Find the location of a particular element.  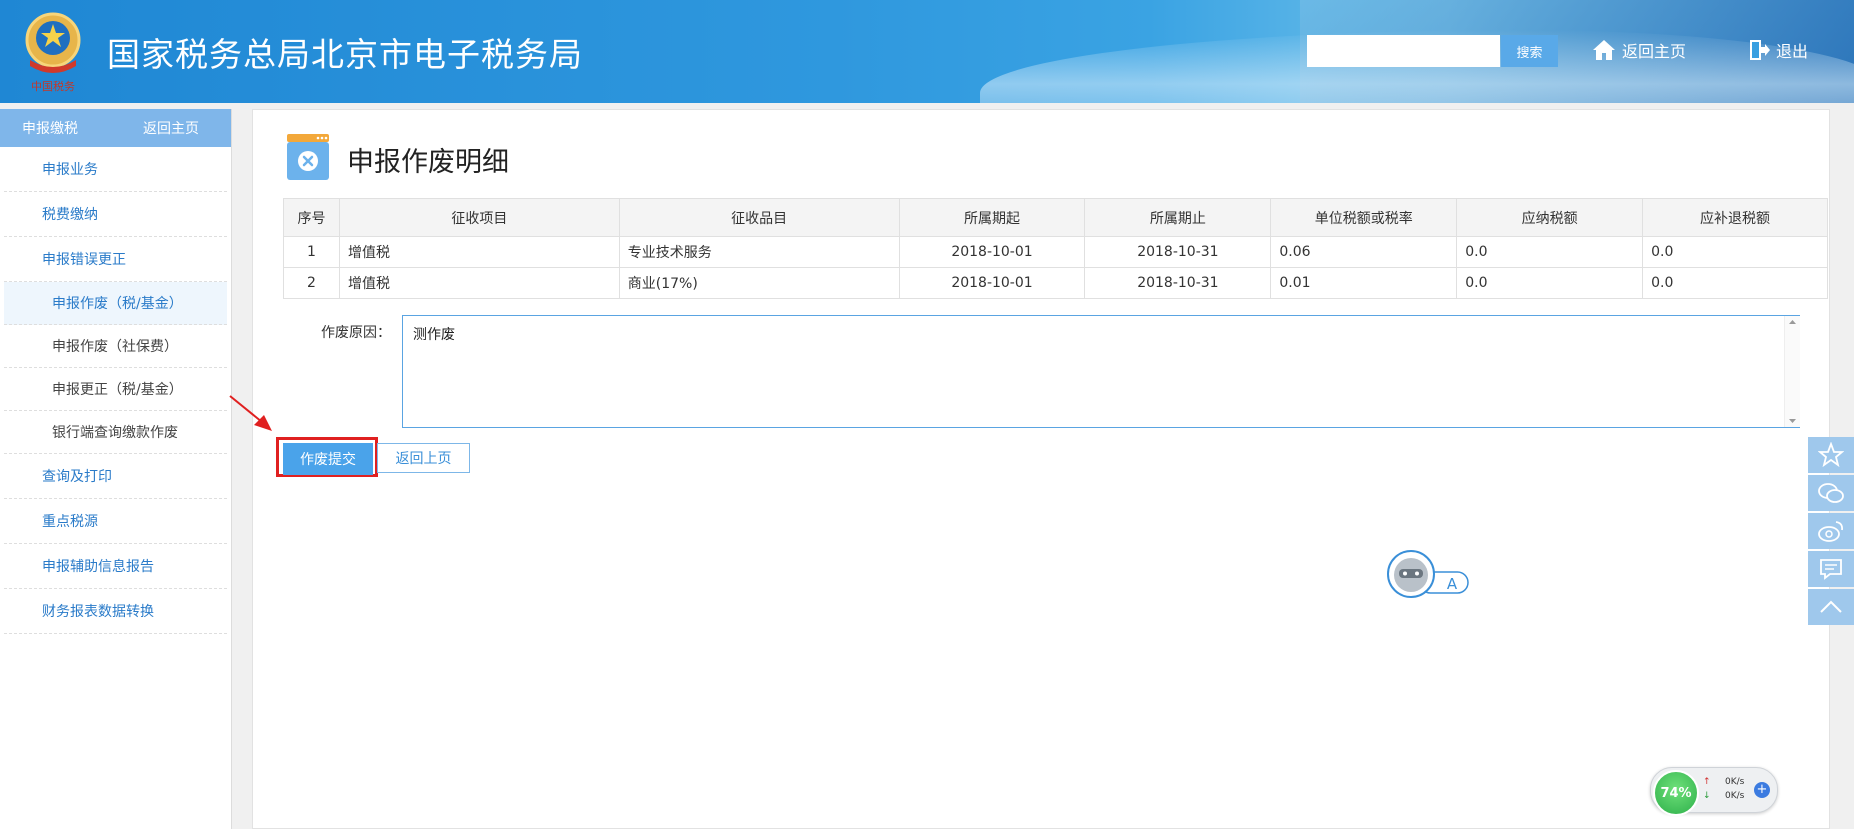

sidebar-item-correct-tax-fund: 申报更正（税/基金） is located at coordinates (115, 389).